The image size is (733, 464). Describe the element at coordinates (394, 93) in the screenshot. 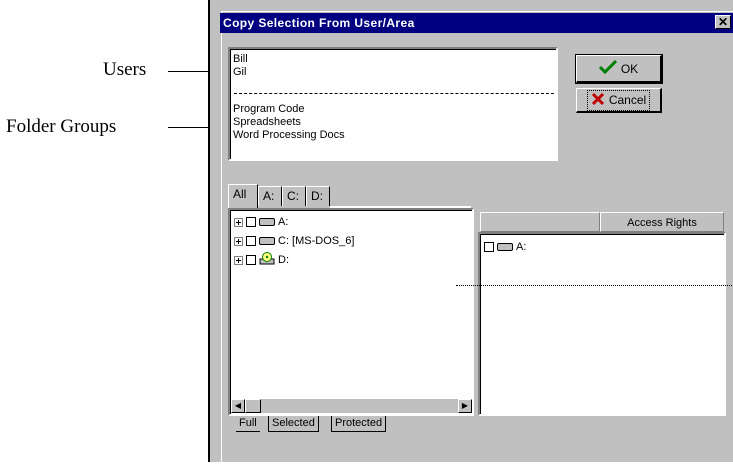

I see `list-separator` at that location.